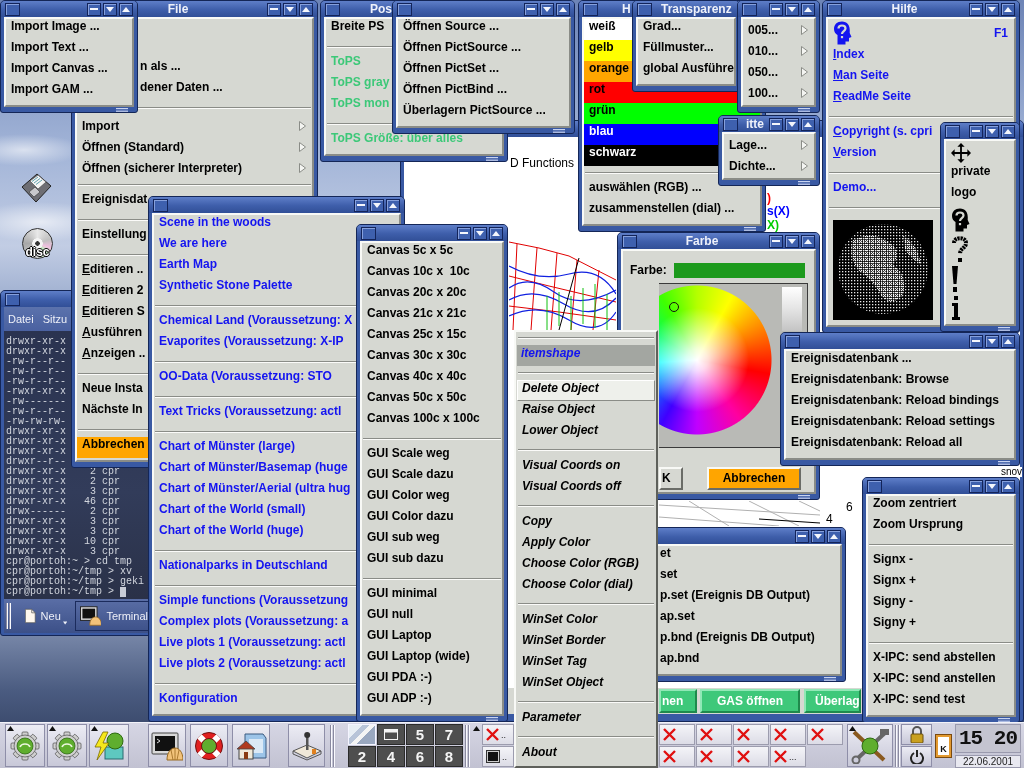 The image size is (1024, 768). I want to click on submenu-item: Import, so click(194, 125).